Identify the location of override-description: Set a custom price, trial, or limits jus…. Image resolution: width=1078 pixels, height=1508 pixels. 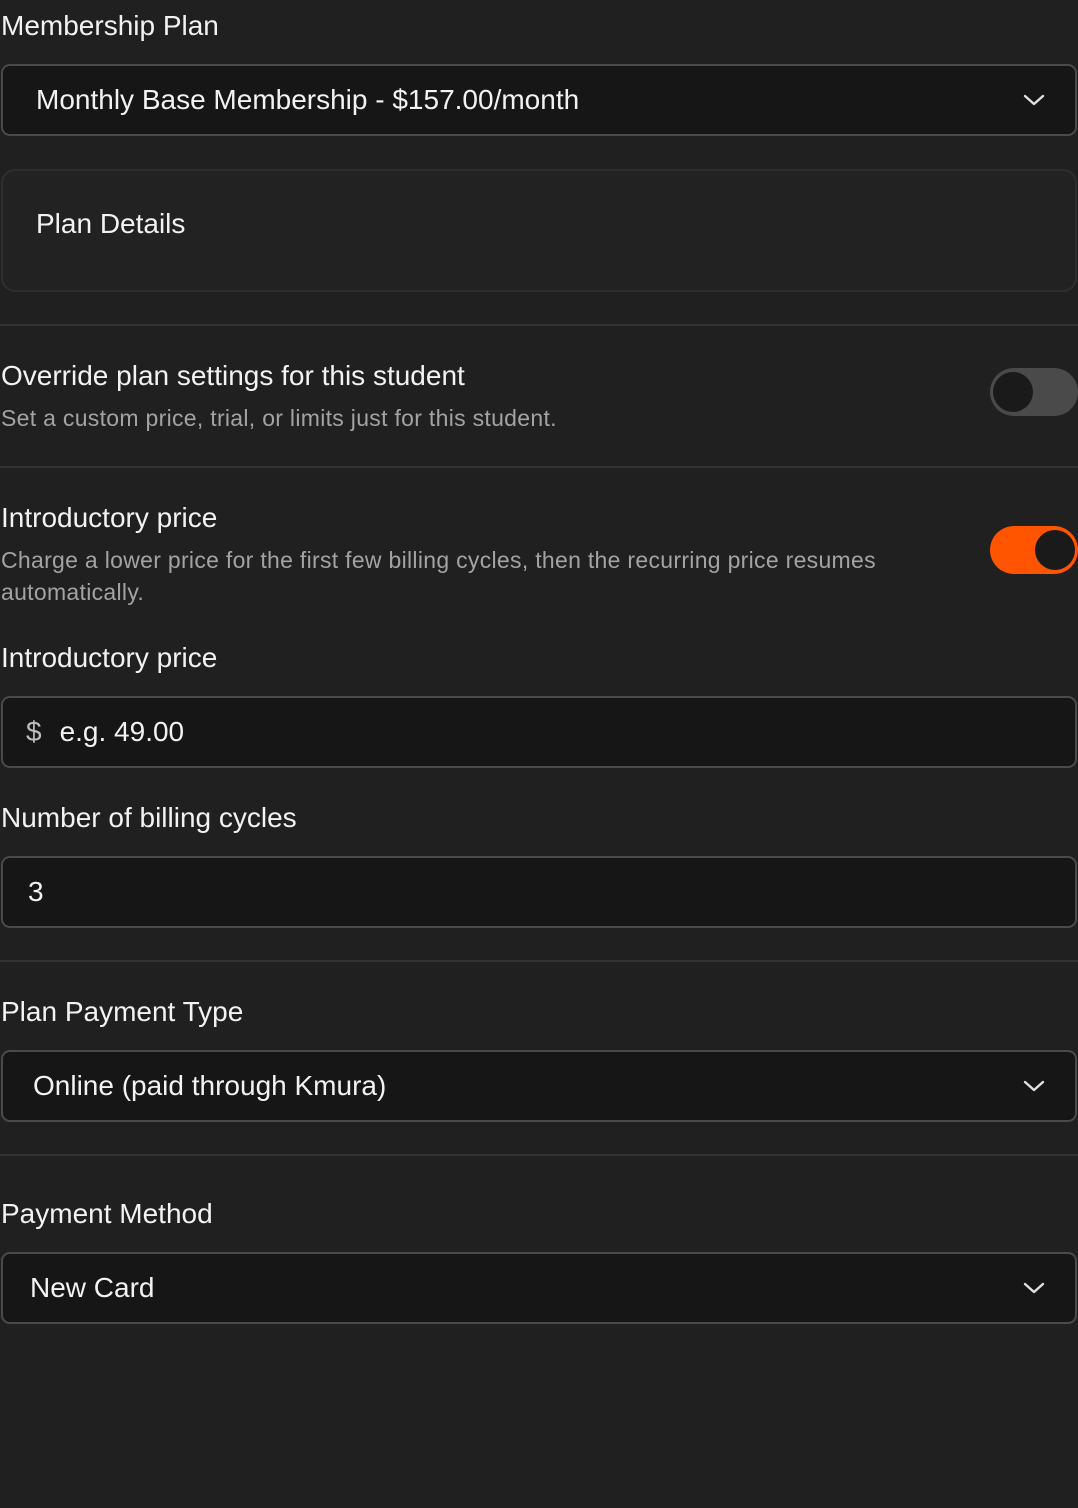
(279, 418).